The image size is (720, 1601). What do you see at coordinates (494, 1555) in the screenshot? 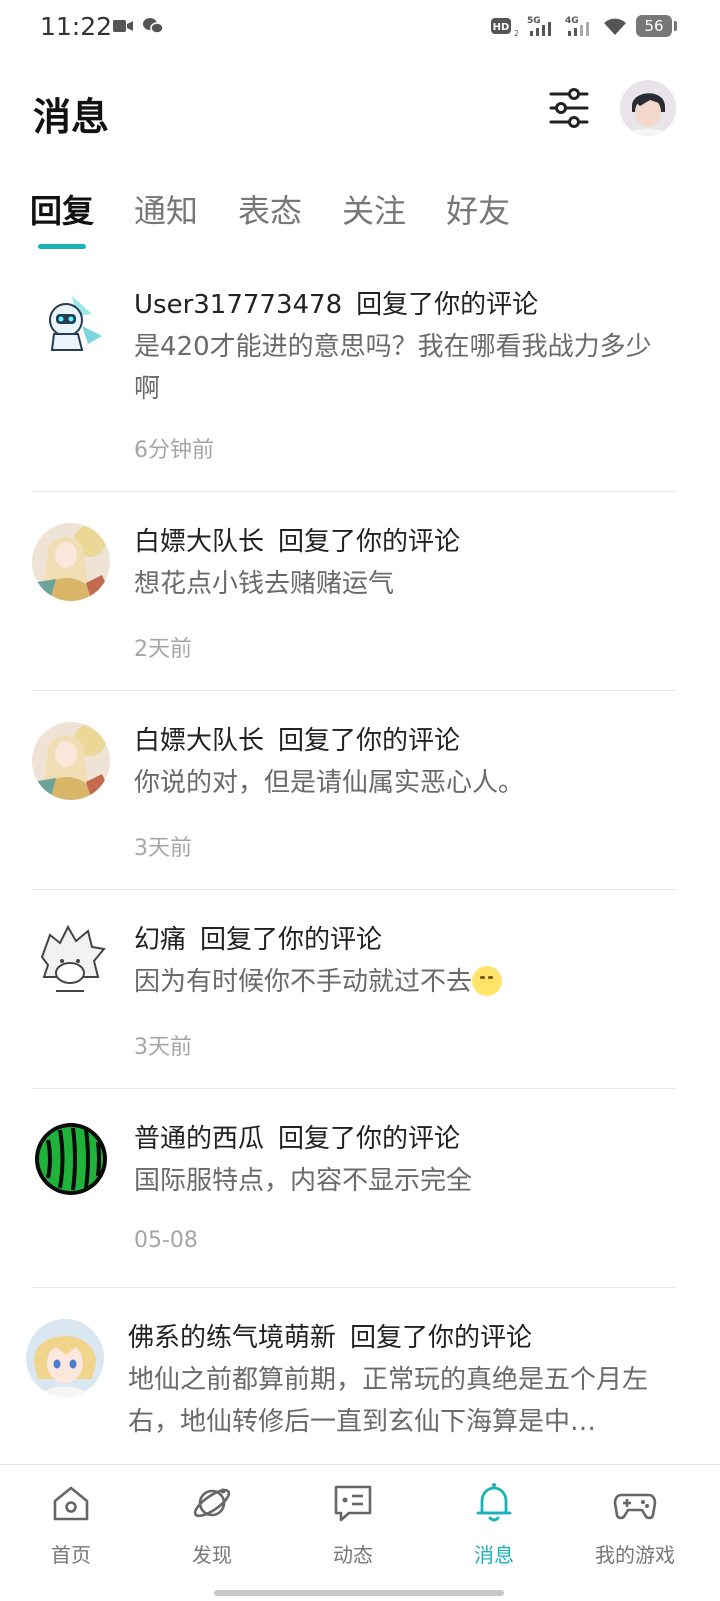
I see `nav-label: 消息` at bounding box center [494, 1555].